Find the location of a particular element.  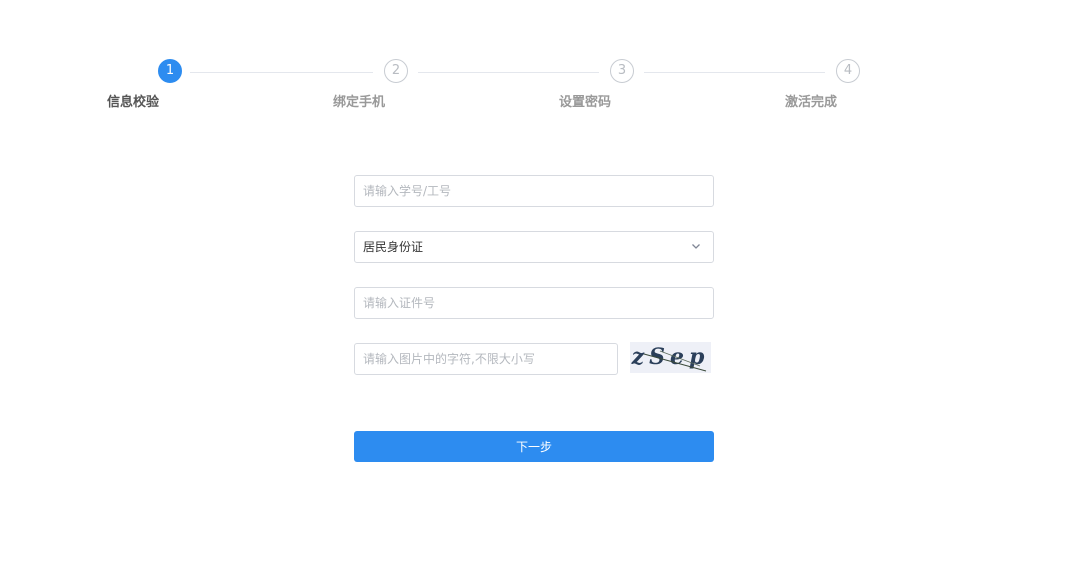

step-4-circle: 4 is located at coordinates (848, 71).